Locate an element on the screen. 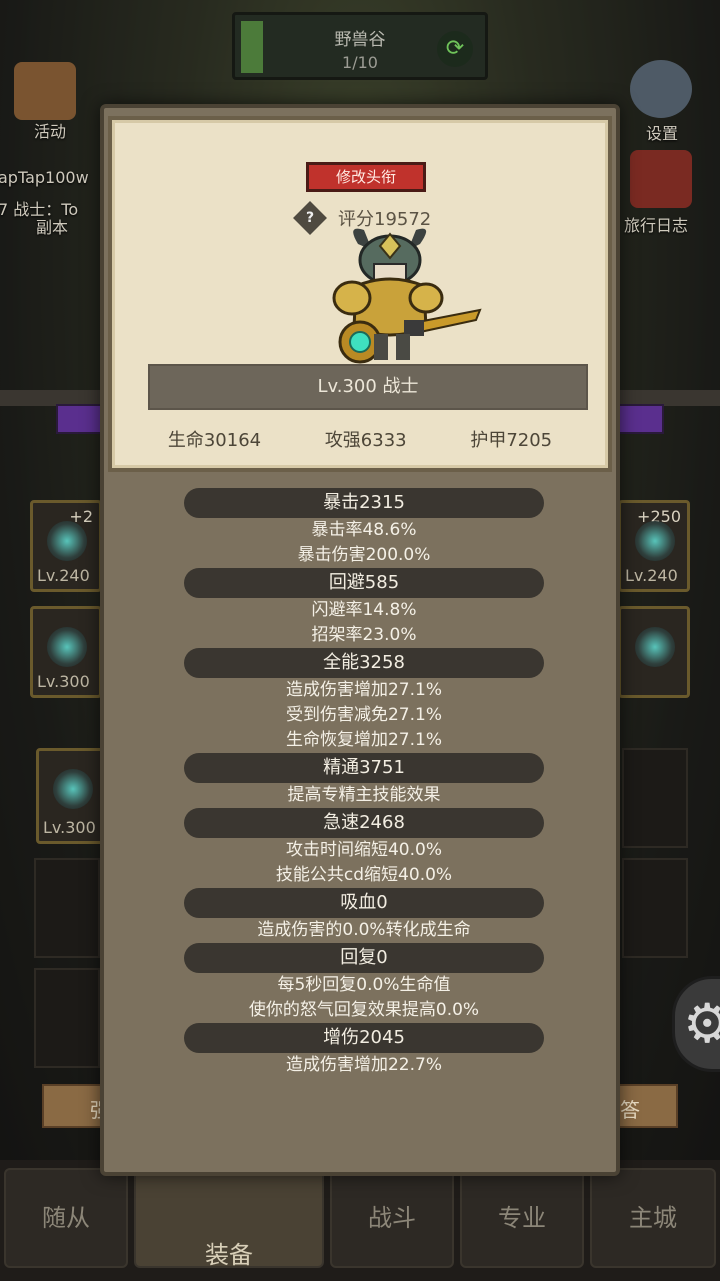 The image size is (720, 1281). ring-icon is located at coordinates (73, 789).